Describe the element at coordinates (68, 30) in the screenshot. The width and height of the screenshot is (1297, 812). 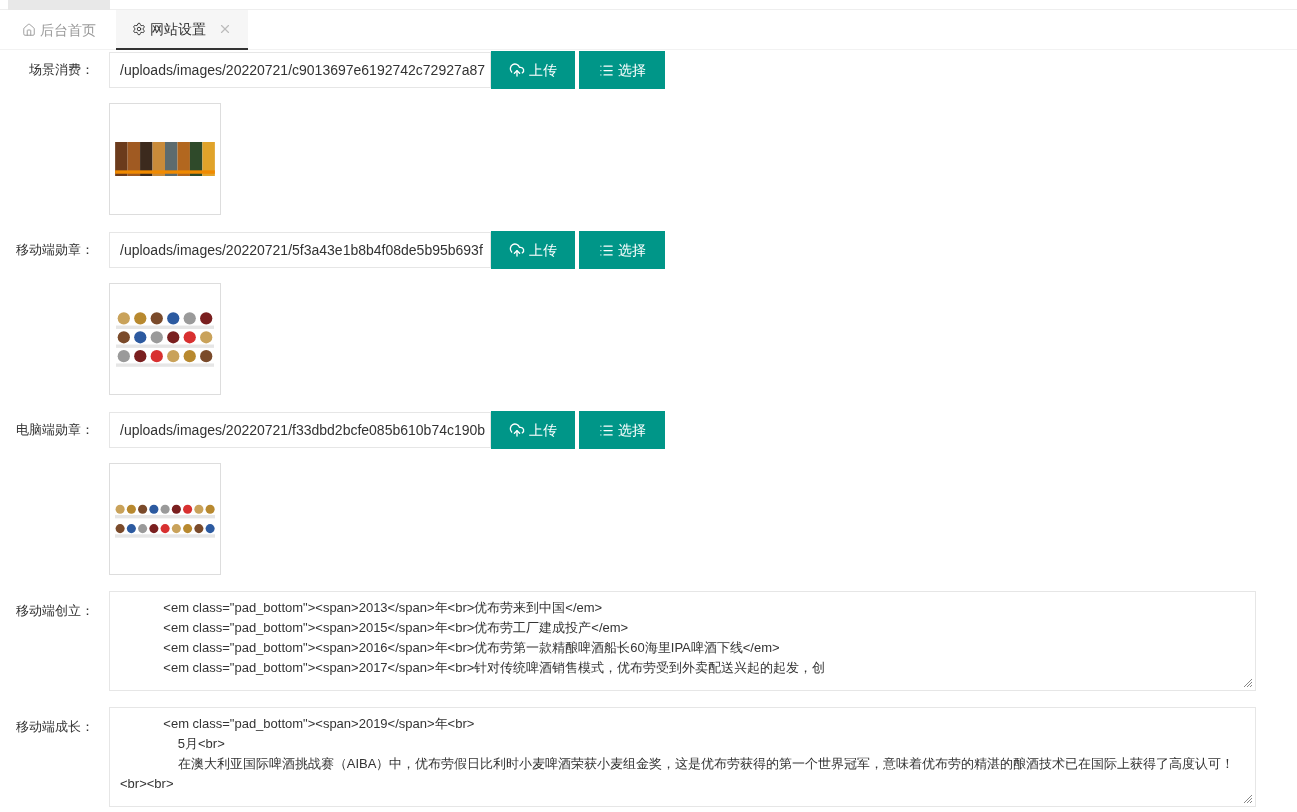
I see `tab-label: 后台首页` at that location.